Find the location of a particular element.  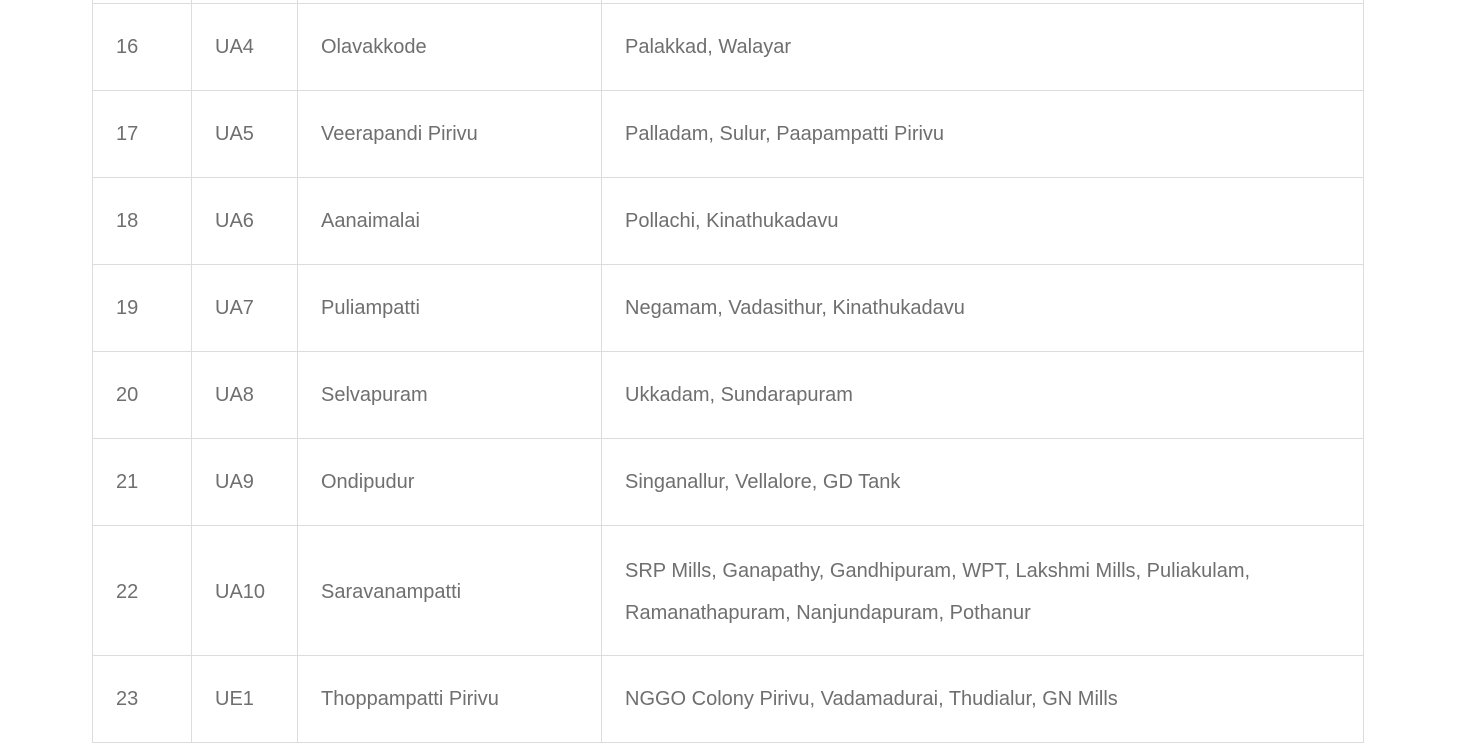

serial-number-cell: 20 is located at coordinates (142, 395).